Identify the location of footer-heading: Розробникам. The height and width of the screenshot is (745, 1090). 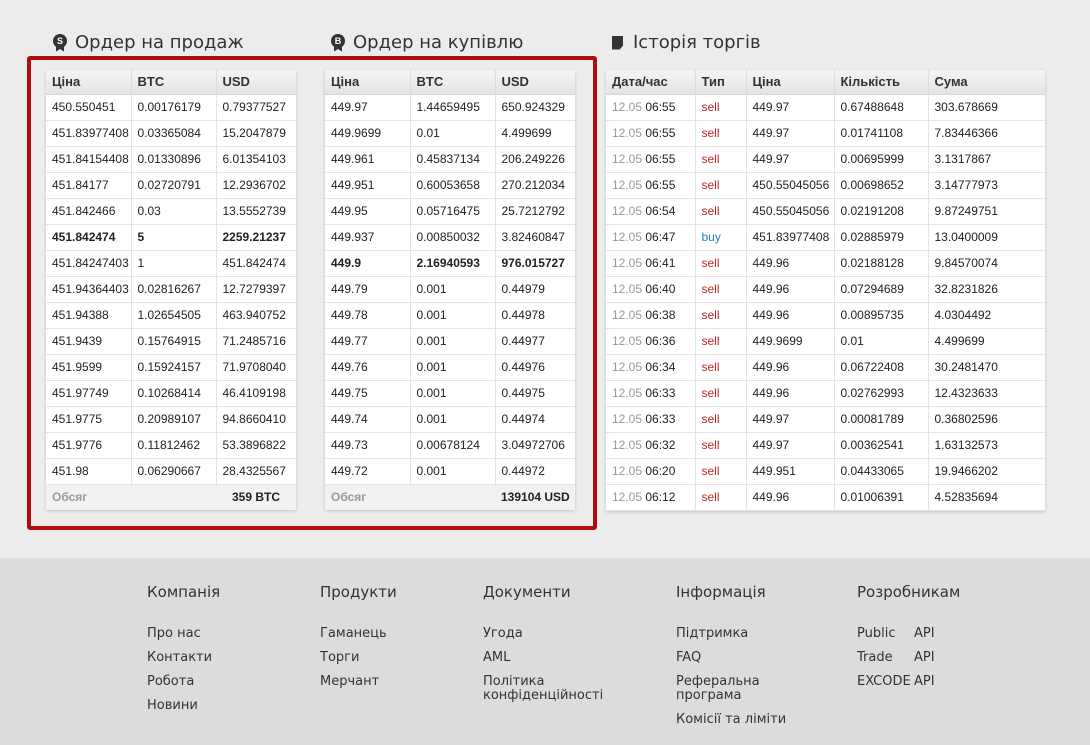
(909, 592).